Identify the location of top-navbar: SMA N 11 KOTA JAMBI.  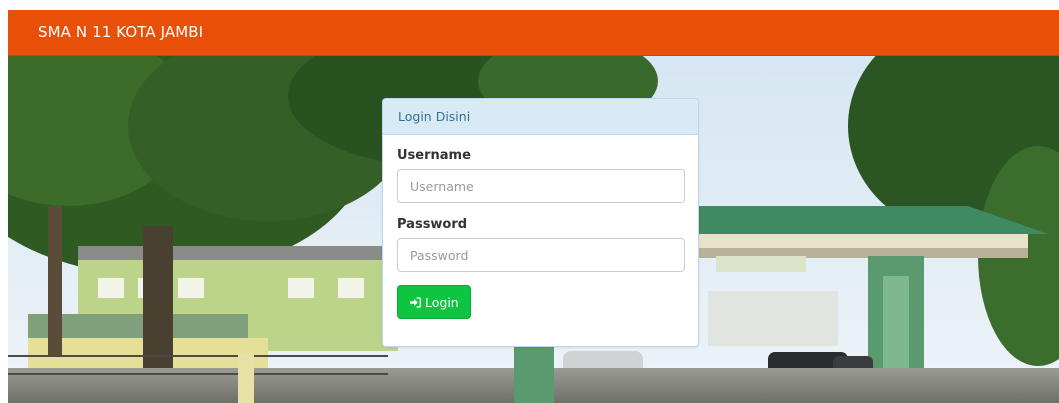
(533, 33).